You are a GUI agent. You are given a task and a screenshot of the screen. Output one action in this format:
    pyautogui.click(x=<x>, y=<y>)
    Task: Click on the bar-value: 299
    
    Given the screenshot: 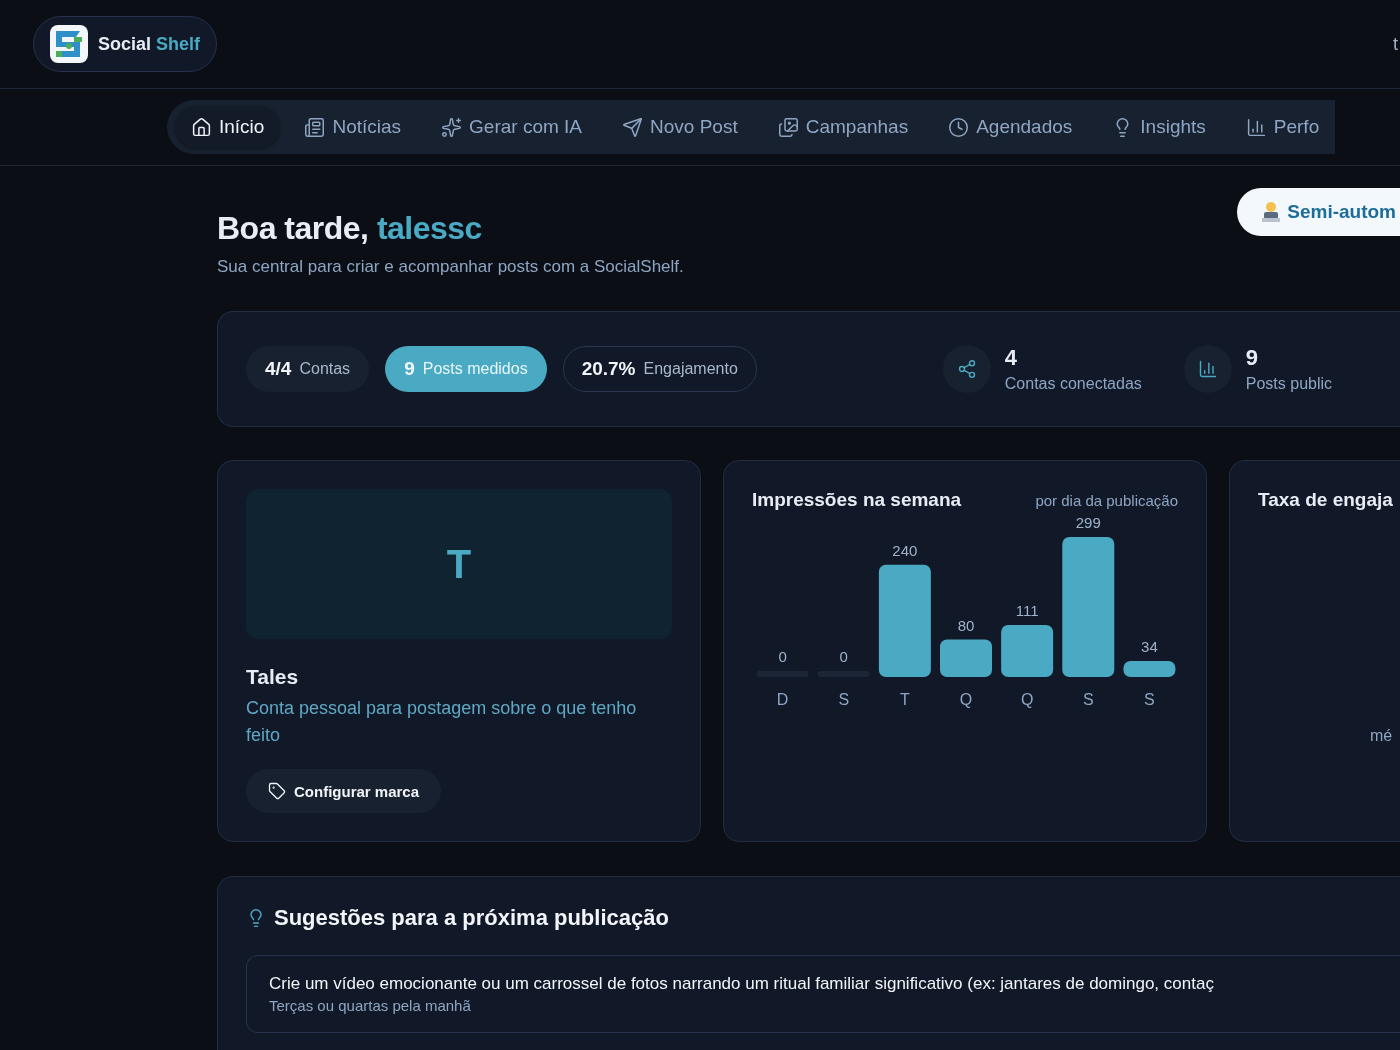 What is the action you would take?
    pyautogui.click(x=1088, y=524)
    